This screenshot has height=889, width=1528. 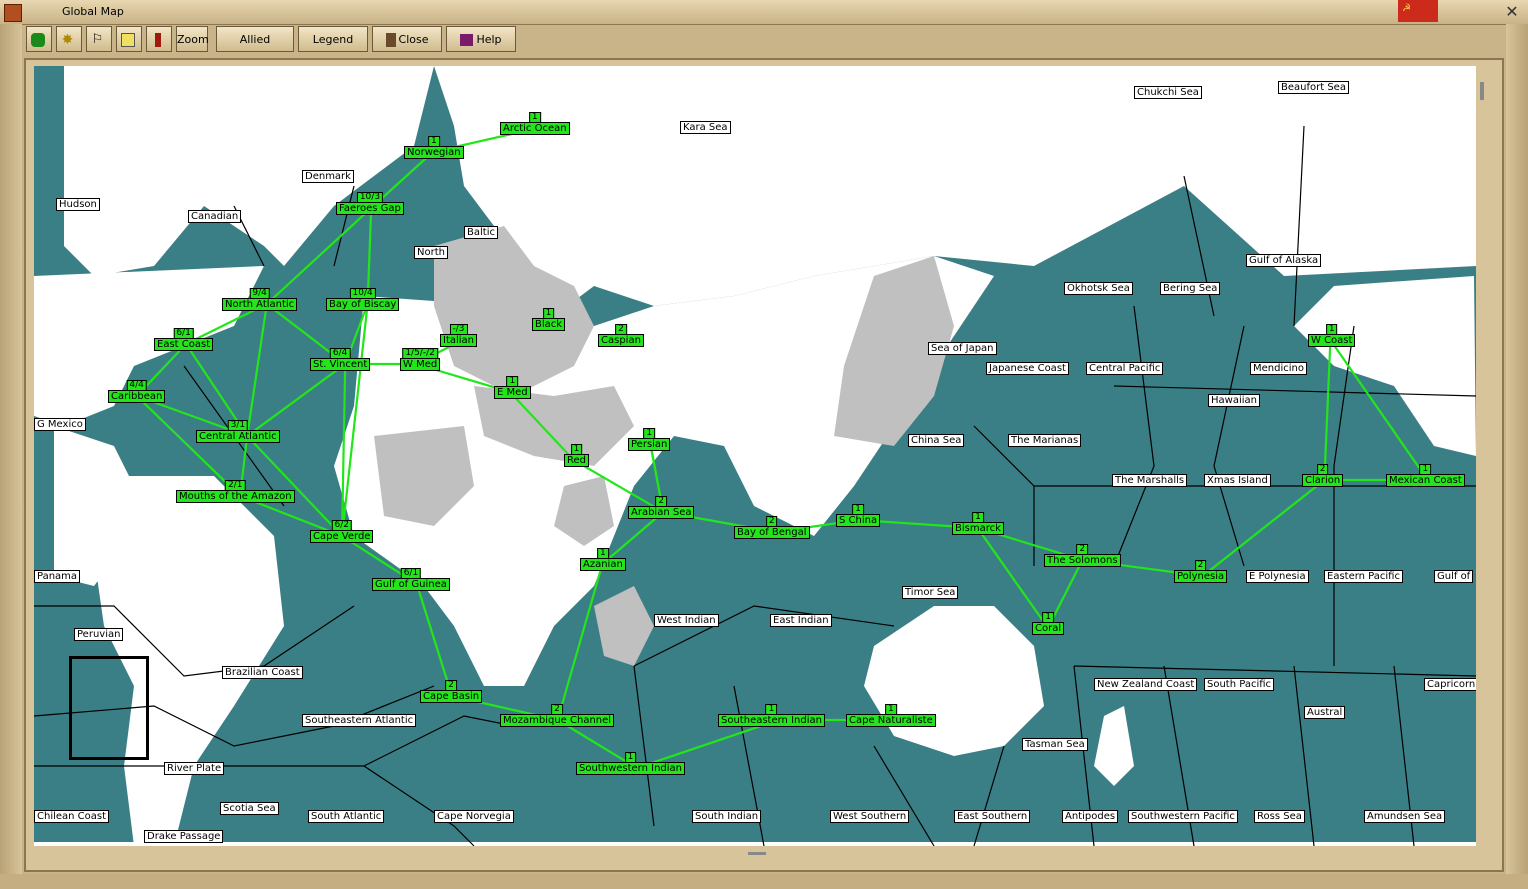 What do you see at coordinates (1277, 576) in the screenshot?
I see `sea-zone-label: E Polynesia` at bounding box center [1277, 576].